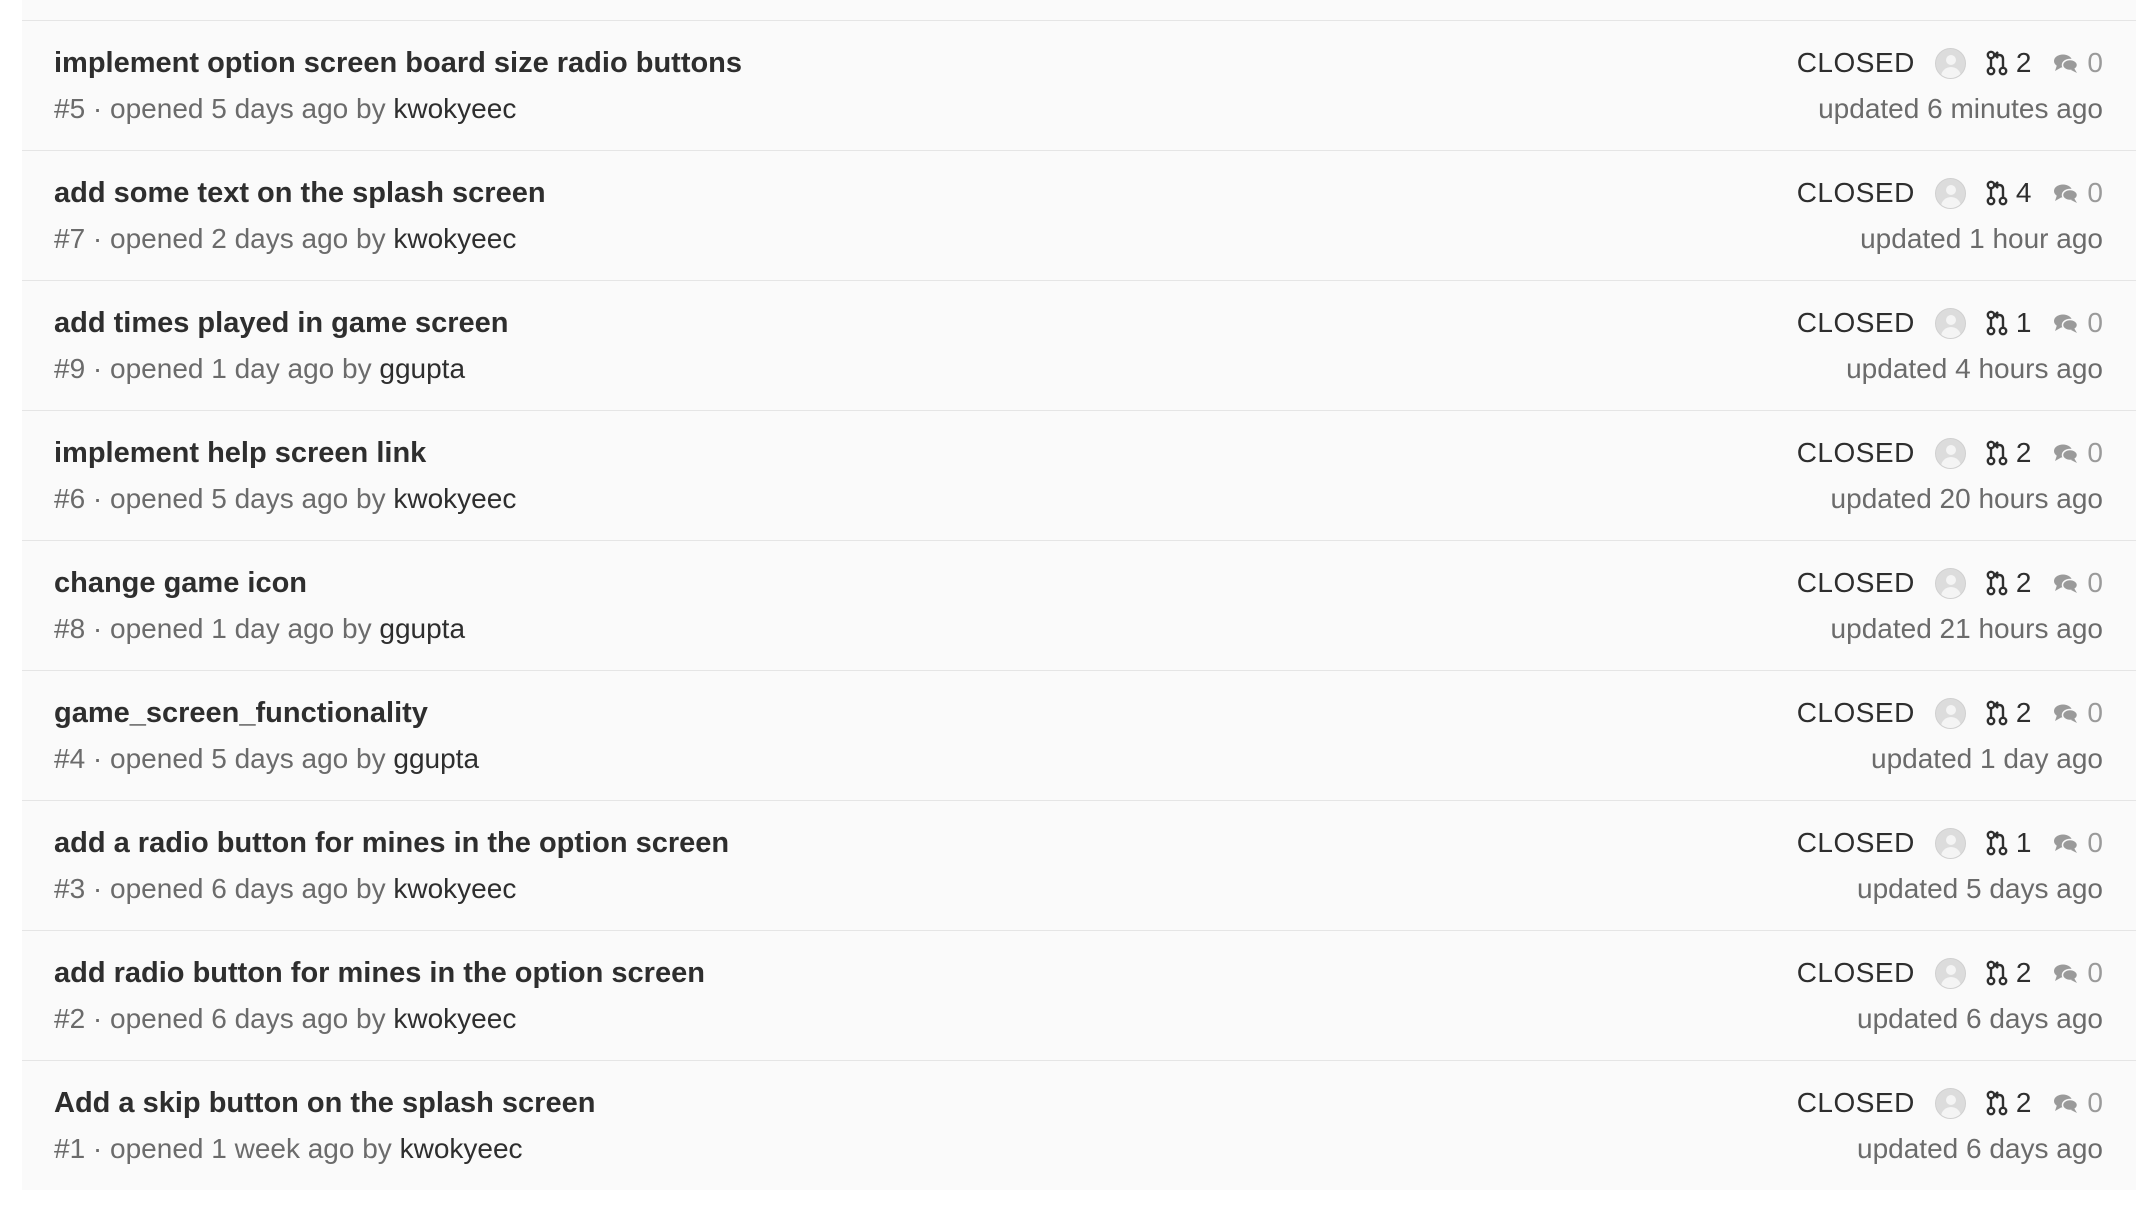 The height and width of the screenshot is (1222, 2136). I want to click on issue-meta: #7 · opened 2 days ago by kwokyeec, so click(285, 239).